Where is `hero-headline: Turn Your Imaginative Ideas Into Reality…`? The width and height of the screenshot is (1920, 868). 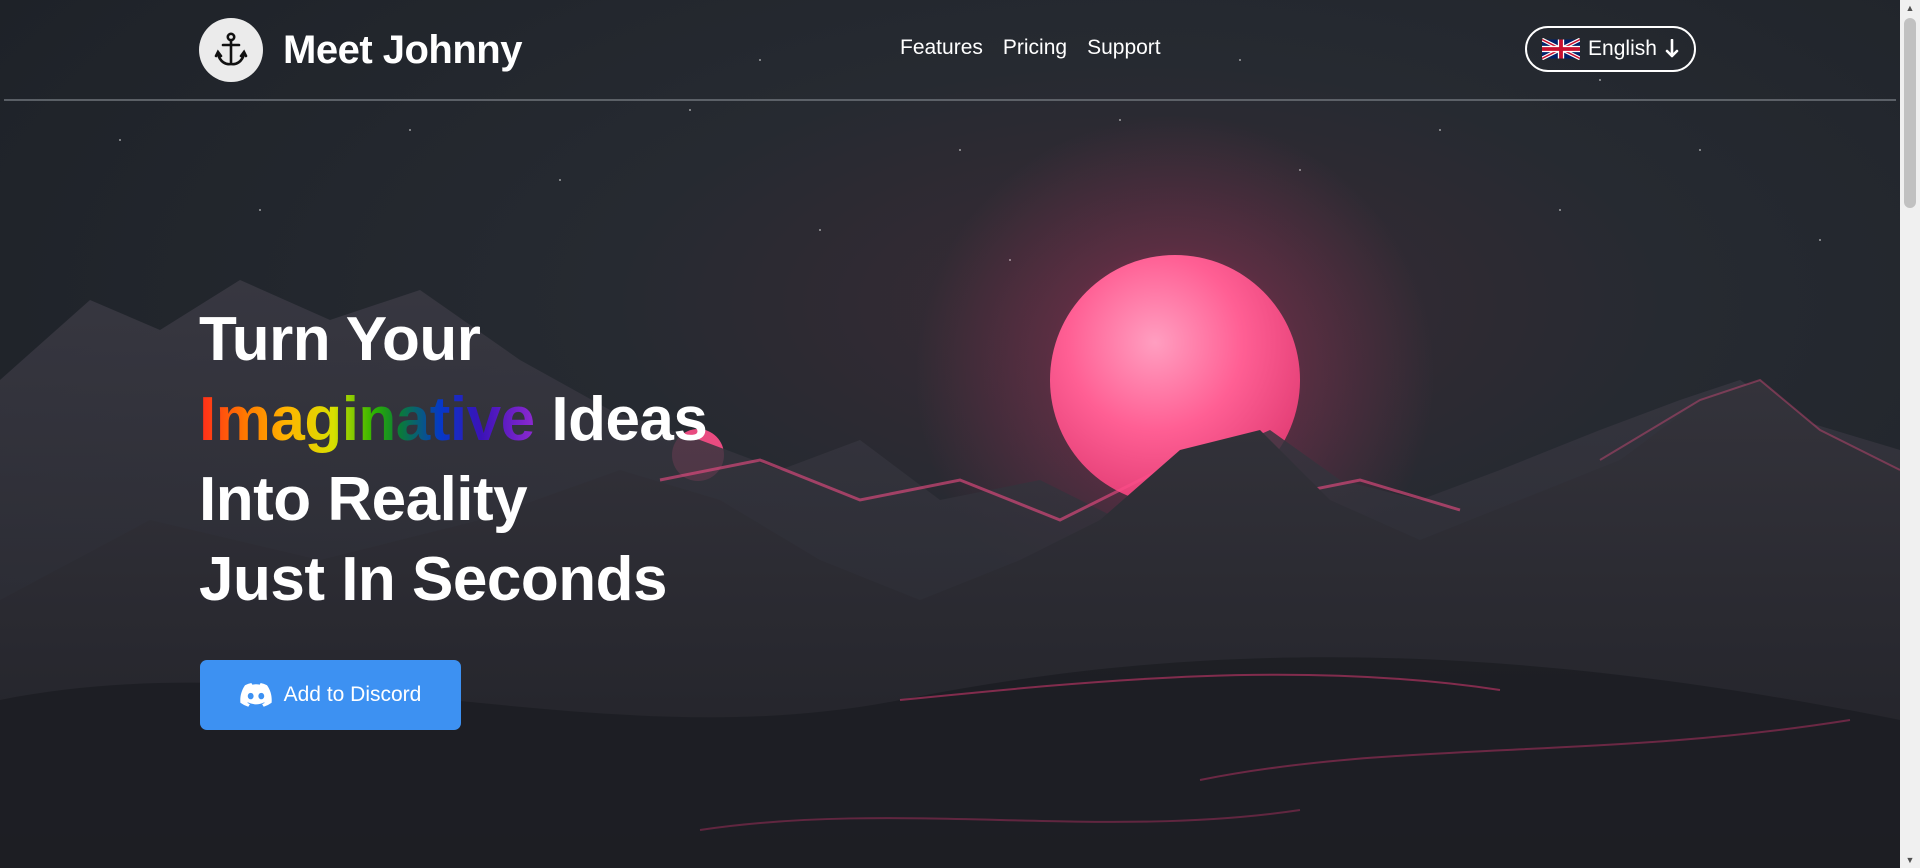 hero-headline: Turn Your Imaginative Ideas Into Reality… is located at coordinates (453, 460).